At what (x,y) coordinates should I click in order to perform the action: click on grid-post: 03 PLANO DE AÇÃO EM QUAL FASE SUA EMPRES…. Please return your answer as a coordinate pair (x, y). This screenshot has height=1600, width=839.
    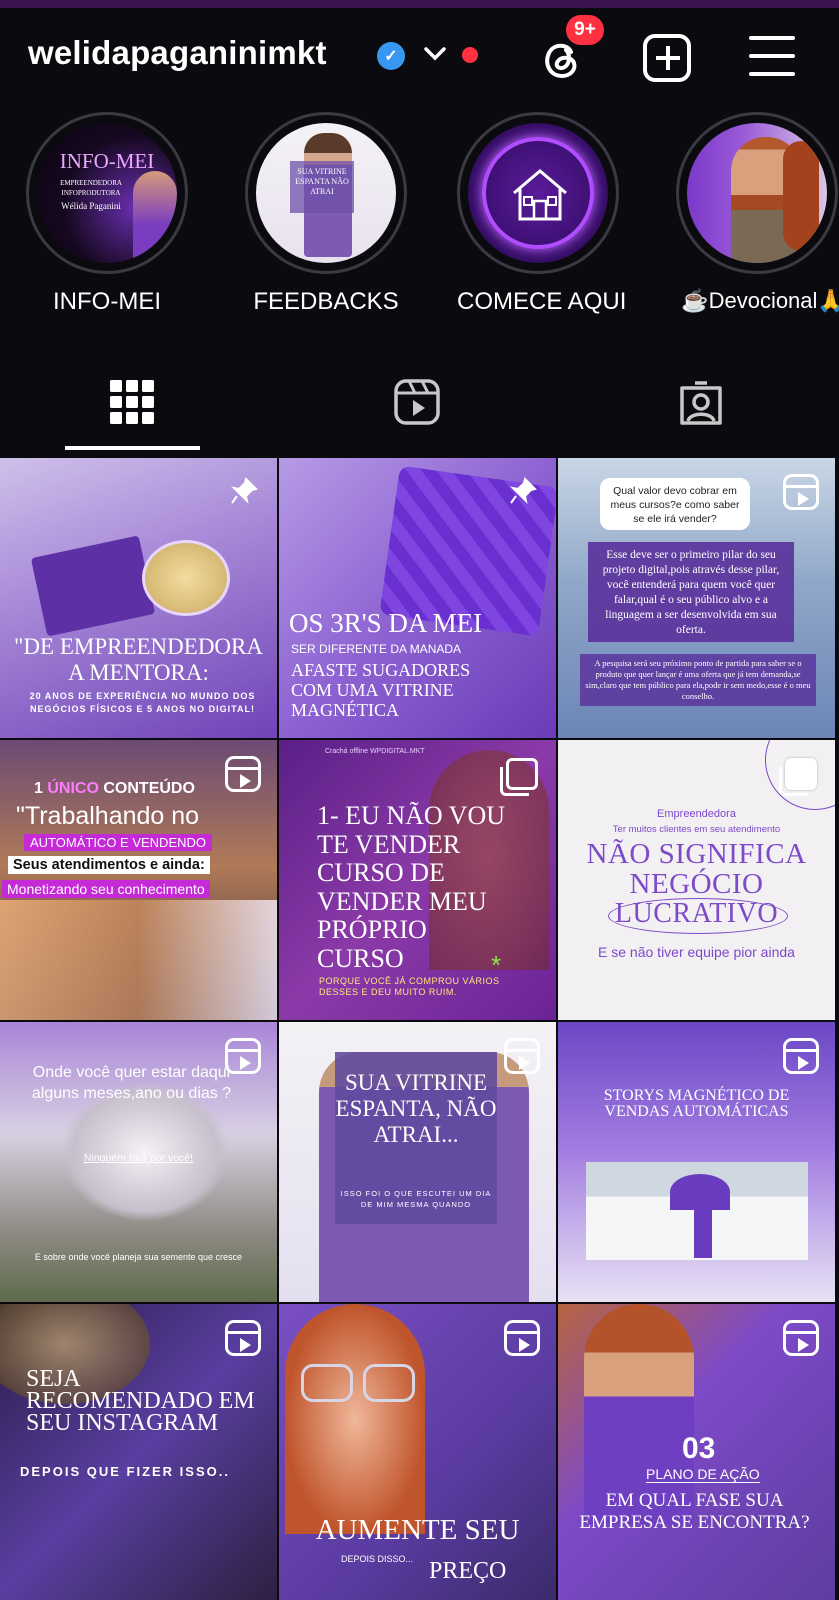
    Looking at the image, I should click on (696, 1452).